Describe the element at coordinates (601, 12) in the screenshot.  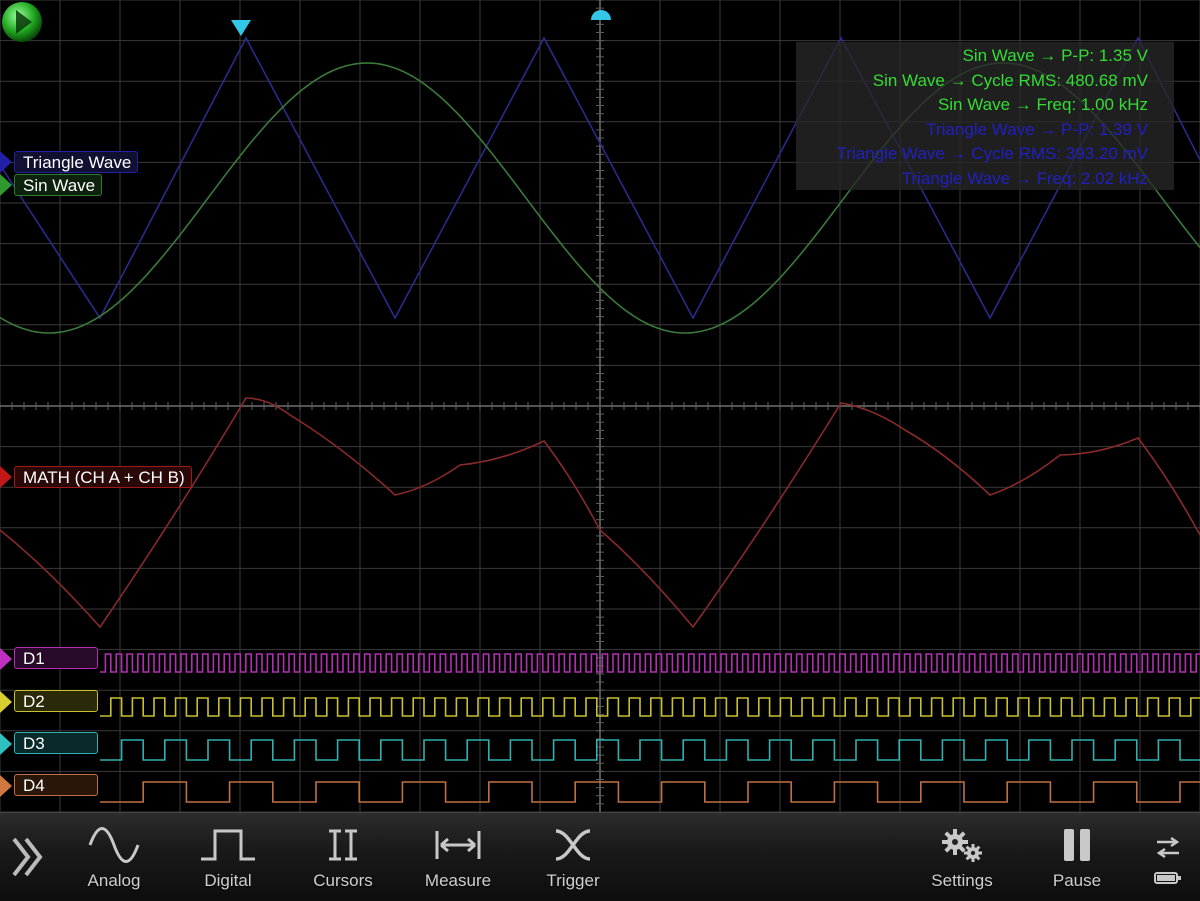
I see `time-reference-marker` at that location.